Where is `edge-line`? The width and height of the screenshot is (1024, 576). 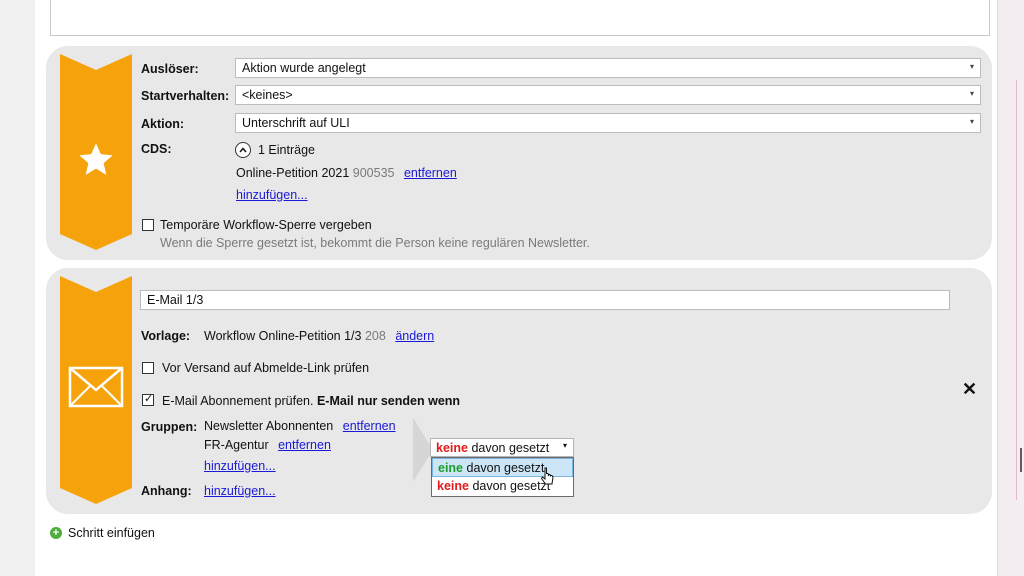
edge-line is located at coordinates (1016, 290).